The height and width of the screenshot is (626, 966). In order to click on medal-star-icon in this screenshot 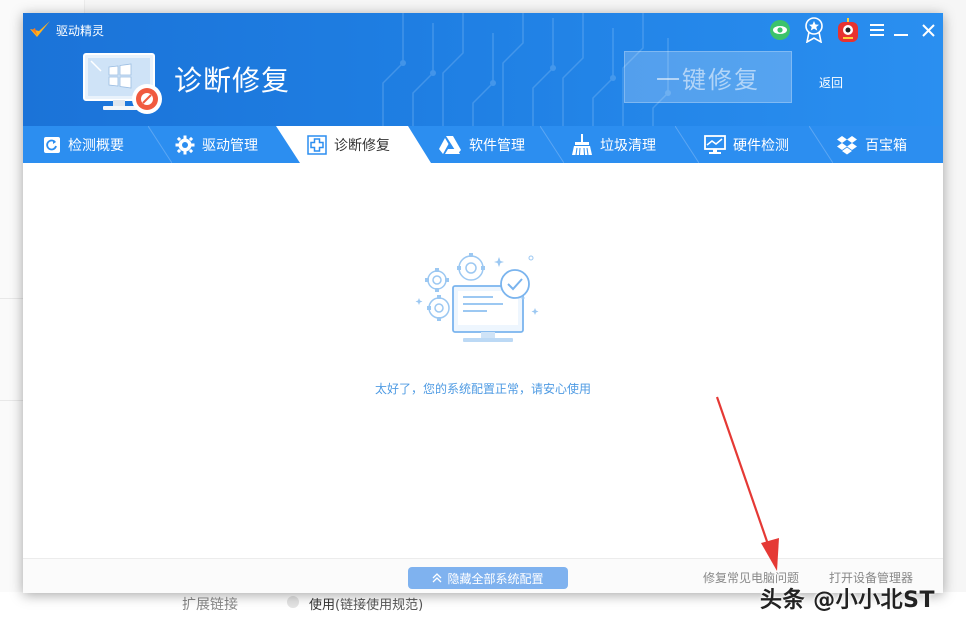, I will do `click(814, 30)`.